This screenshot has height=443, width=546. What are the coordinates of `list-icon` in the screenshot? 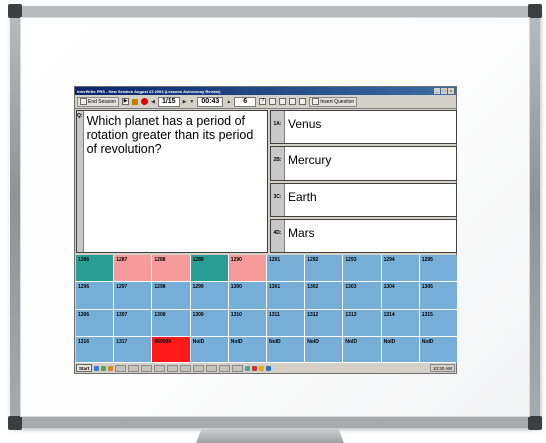 It's located at (273, 101).